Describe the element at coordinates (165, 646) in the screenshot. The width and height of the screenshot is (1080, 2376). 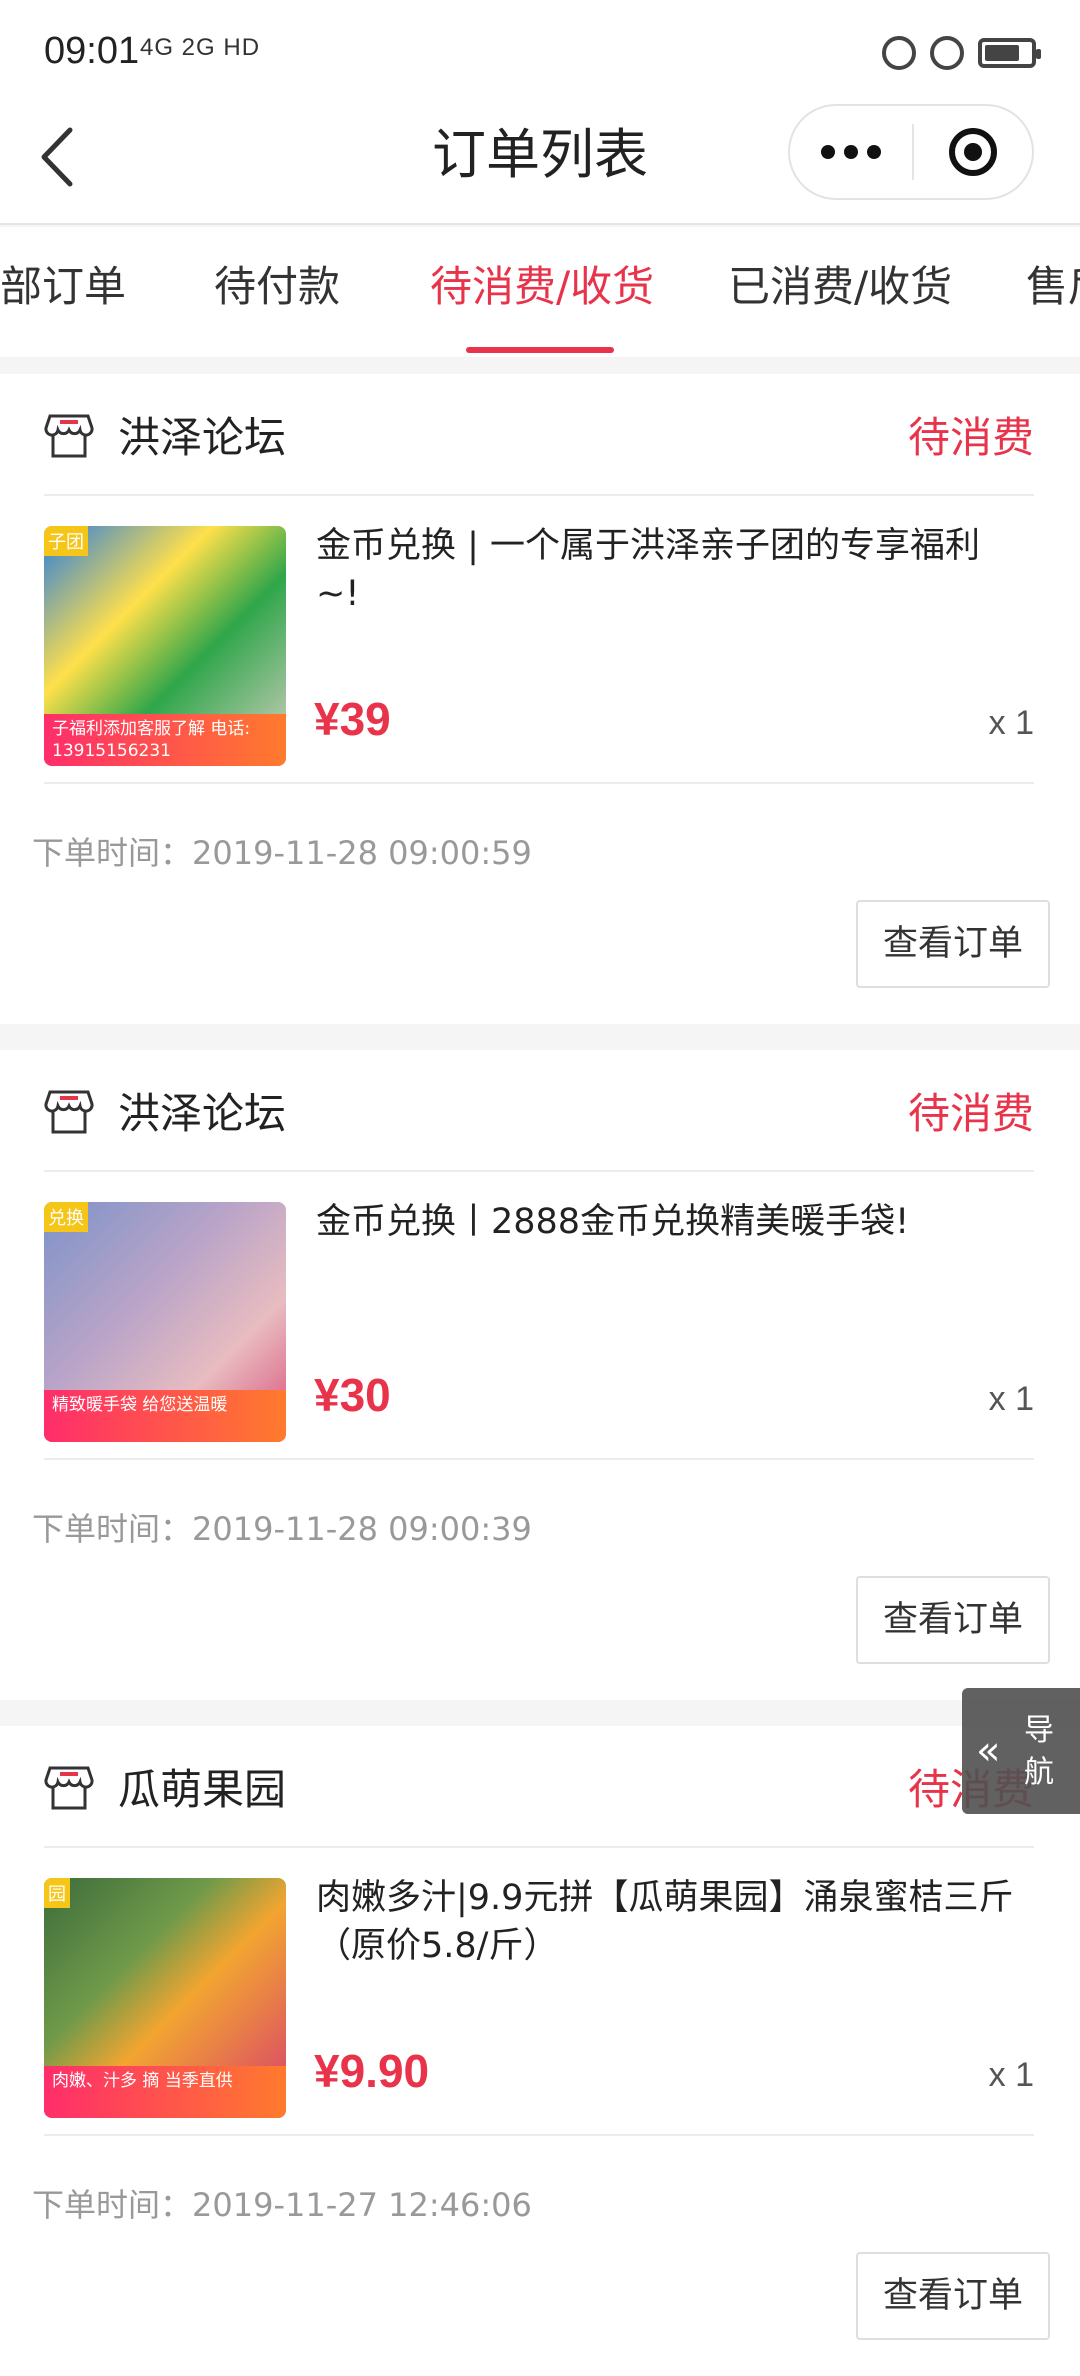
I see `product-image: 子团 子福利添加客服了解 电话: 13915156231` at that location.